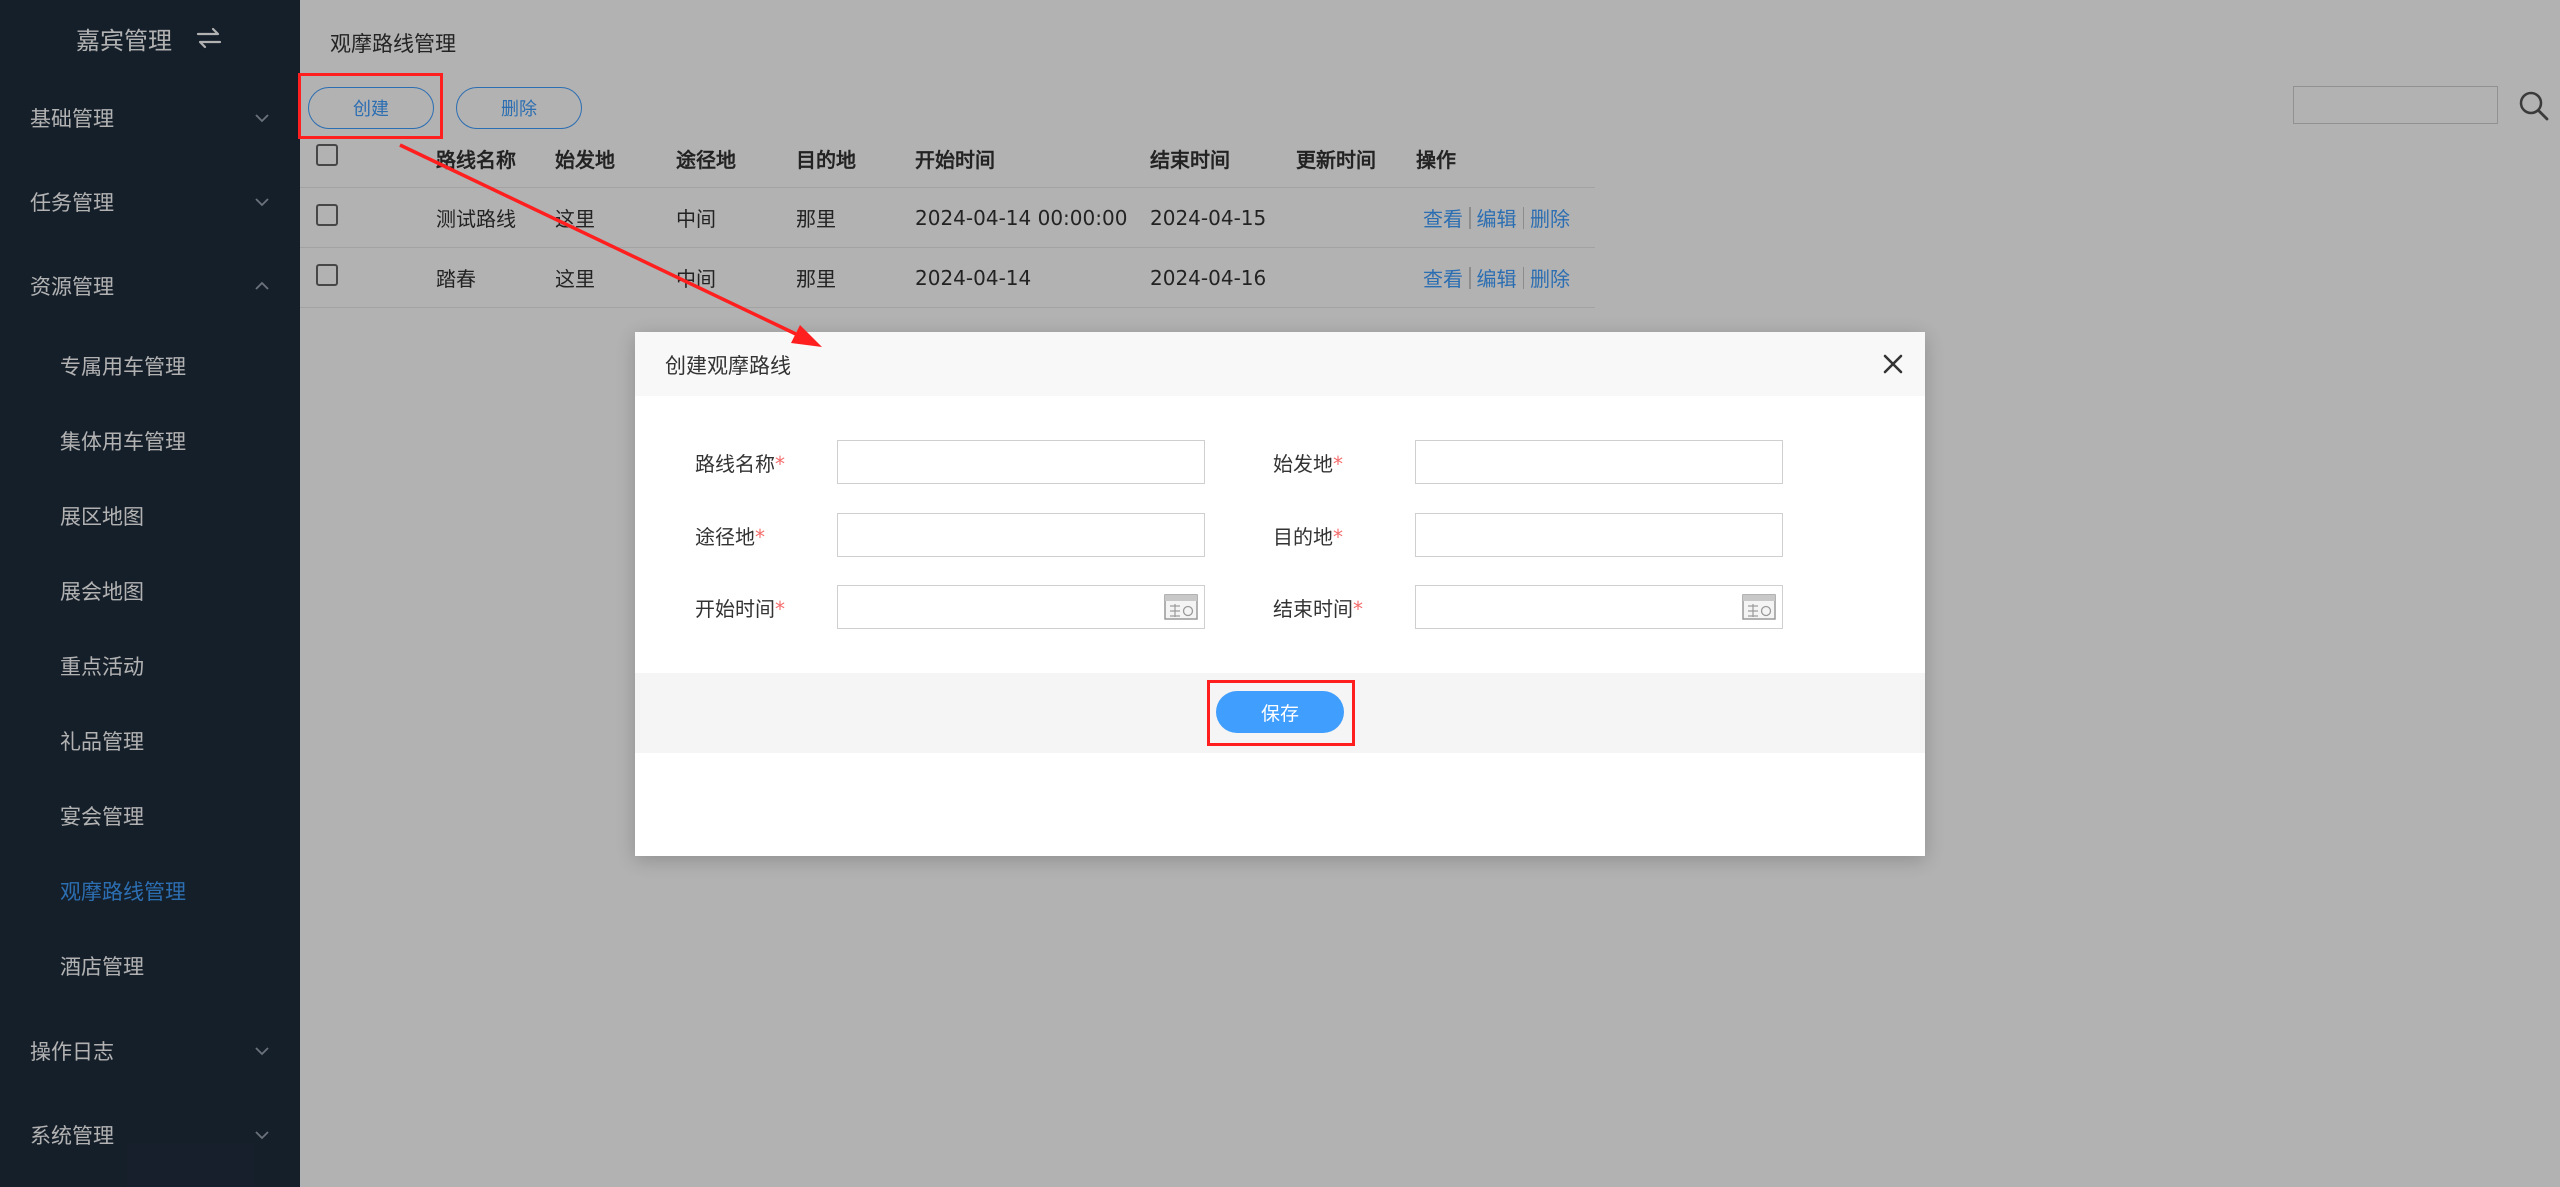 This screenshot has width=2560, height=1187. I want to click on start-time-label: 开始时间*, so click(740, 607).